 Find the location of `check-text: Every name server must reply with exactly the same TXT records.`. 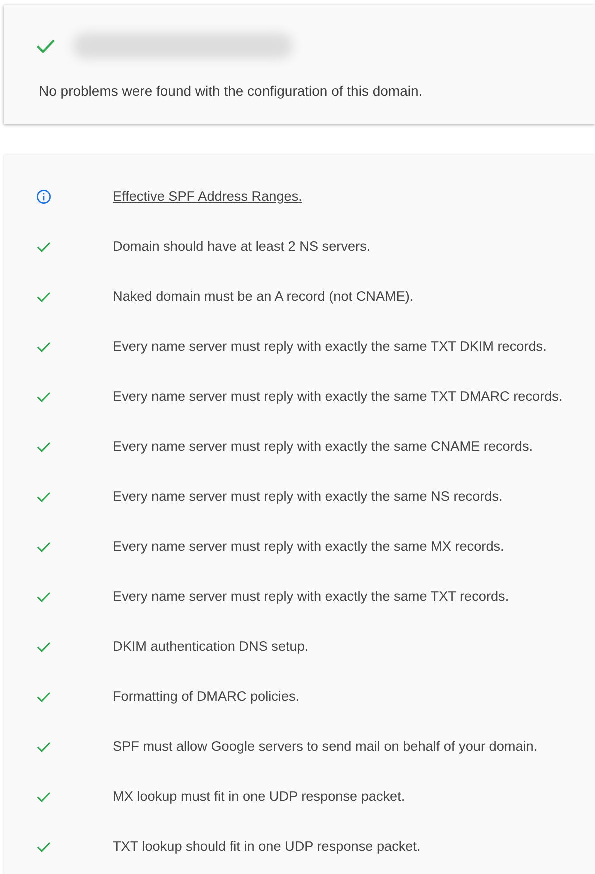

check-text: Every name server must reply with exactly the same TXT records. is located at coordinates (311, 597).